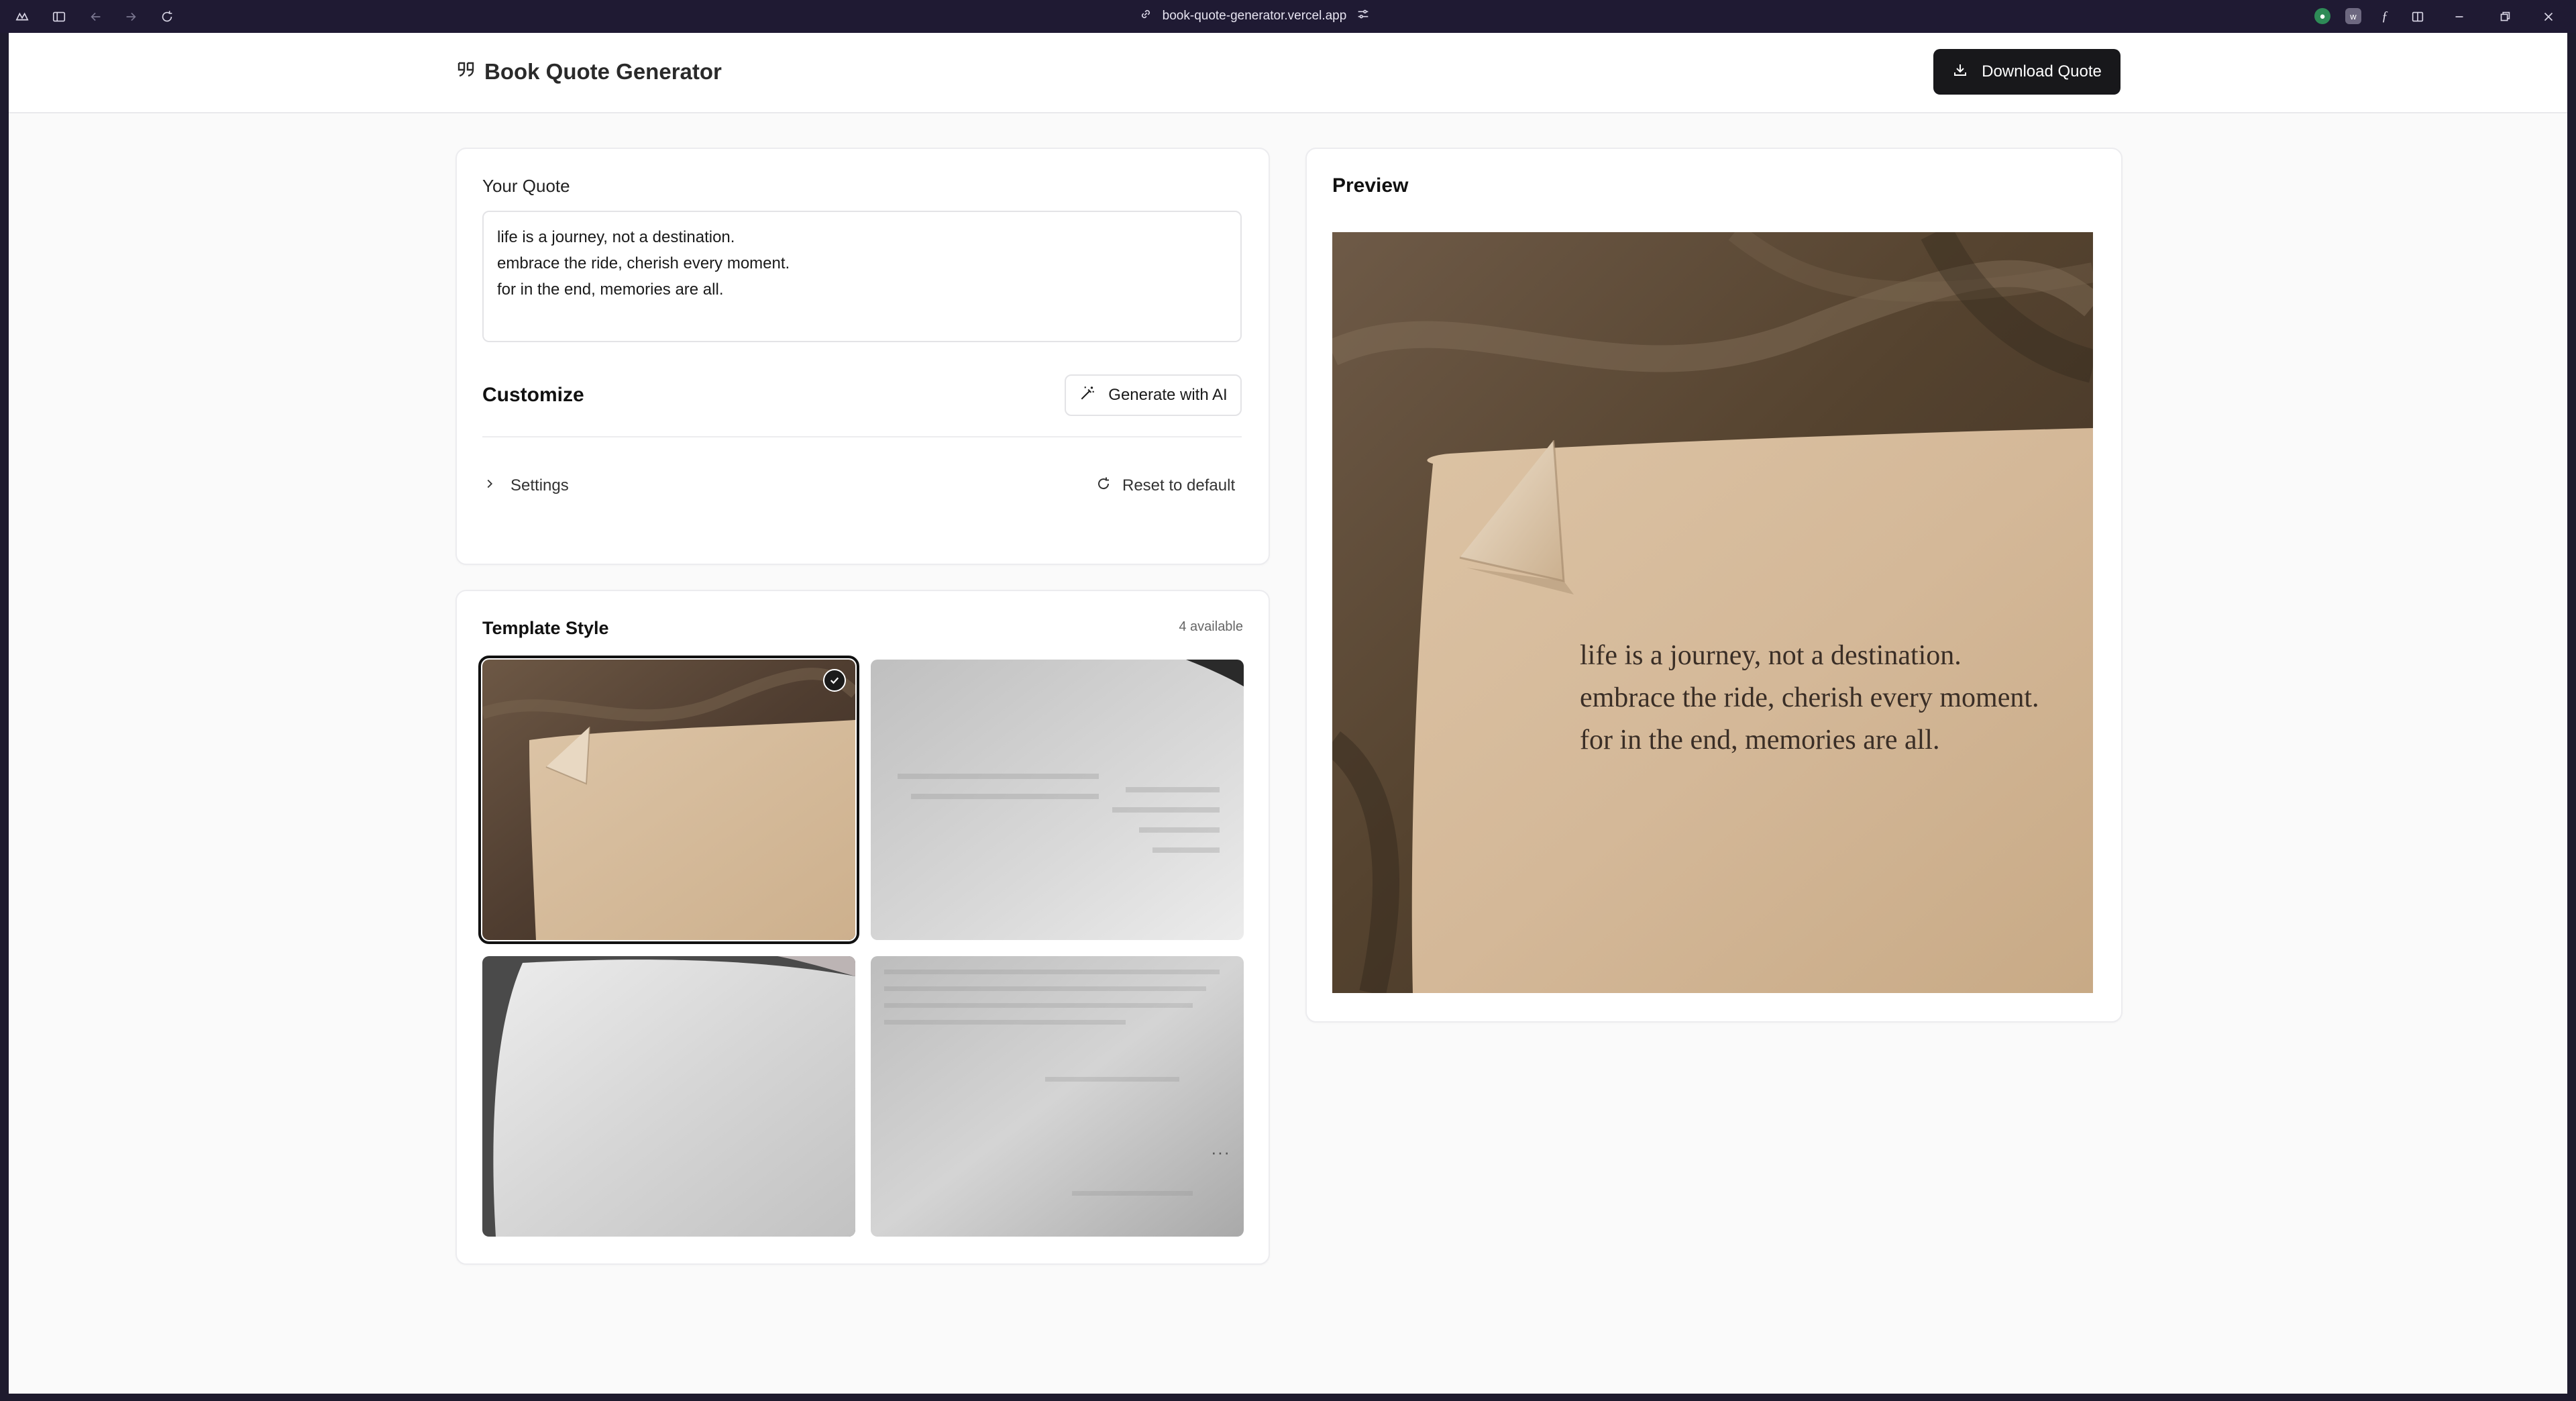 The width and height of the screenshot is (2576, 1401). I want to click on blurred-page-thumbnail, so click(1057, 800).